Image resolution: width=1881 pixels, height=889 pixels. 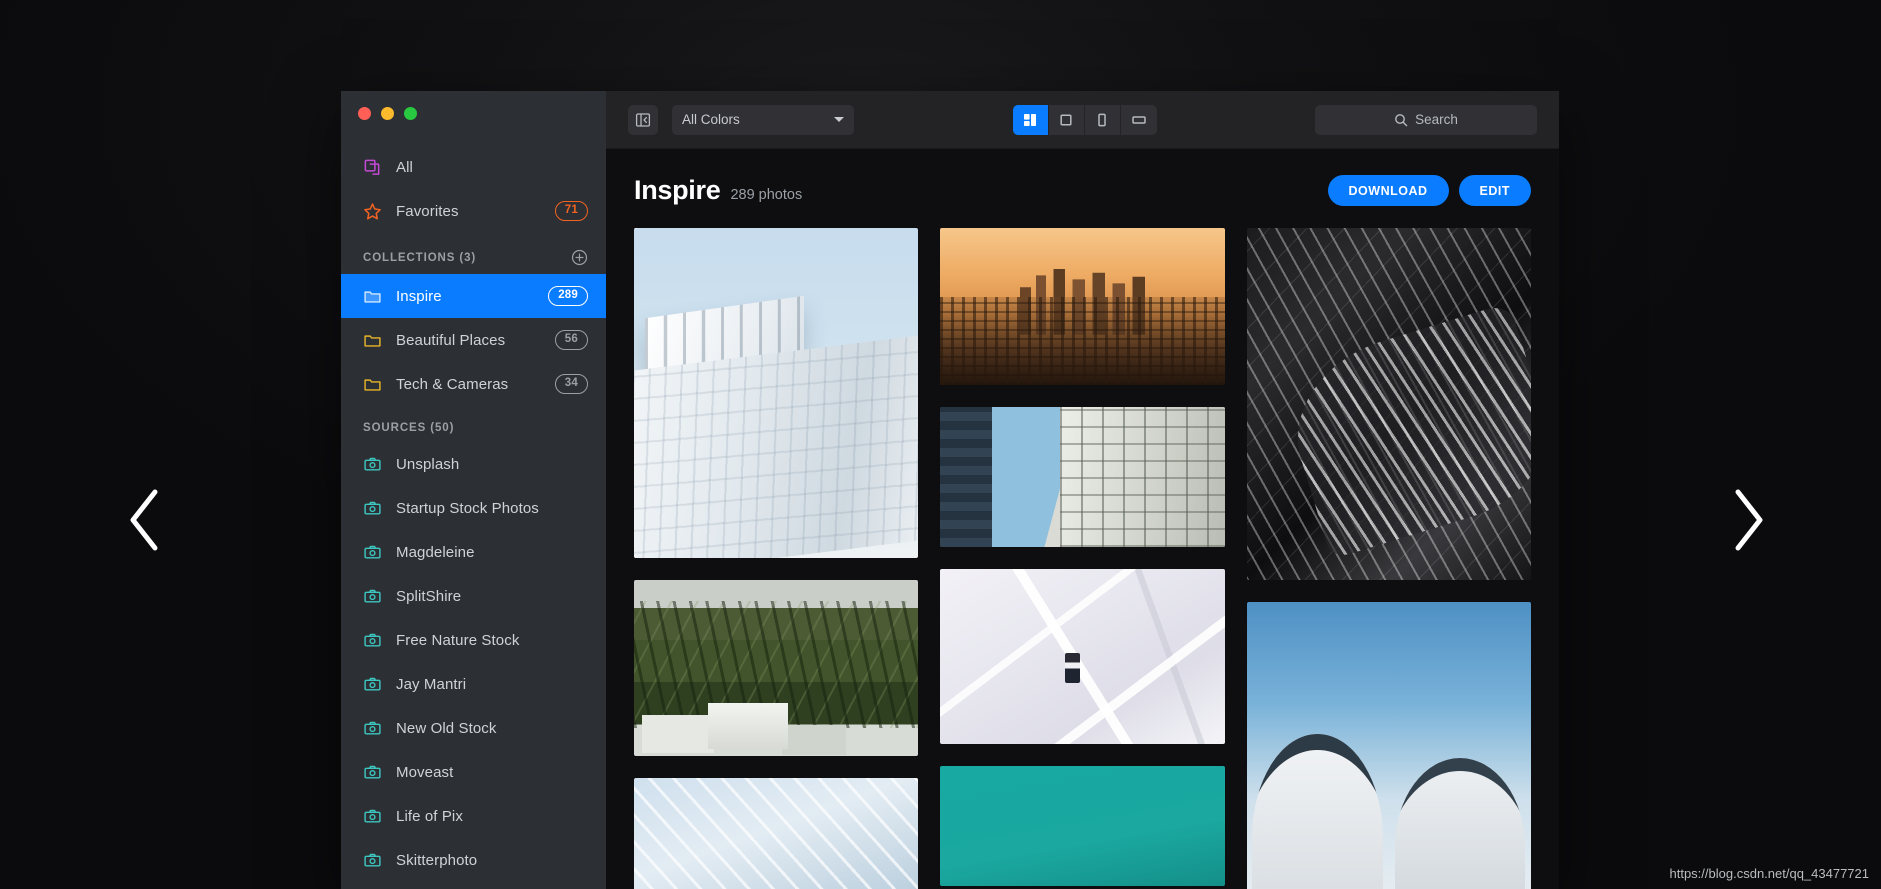 I want to click on window-controls, so click(x=473, y=113).